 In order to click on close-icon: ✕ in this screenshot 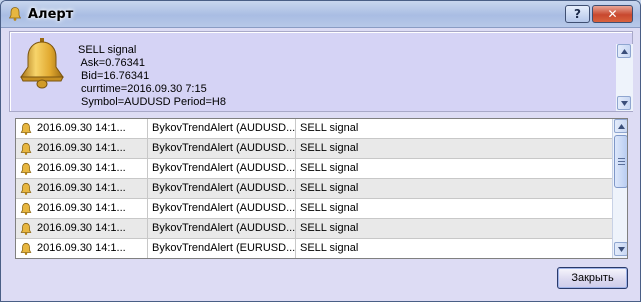, I will do `click(612, 14)`.